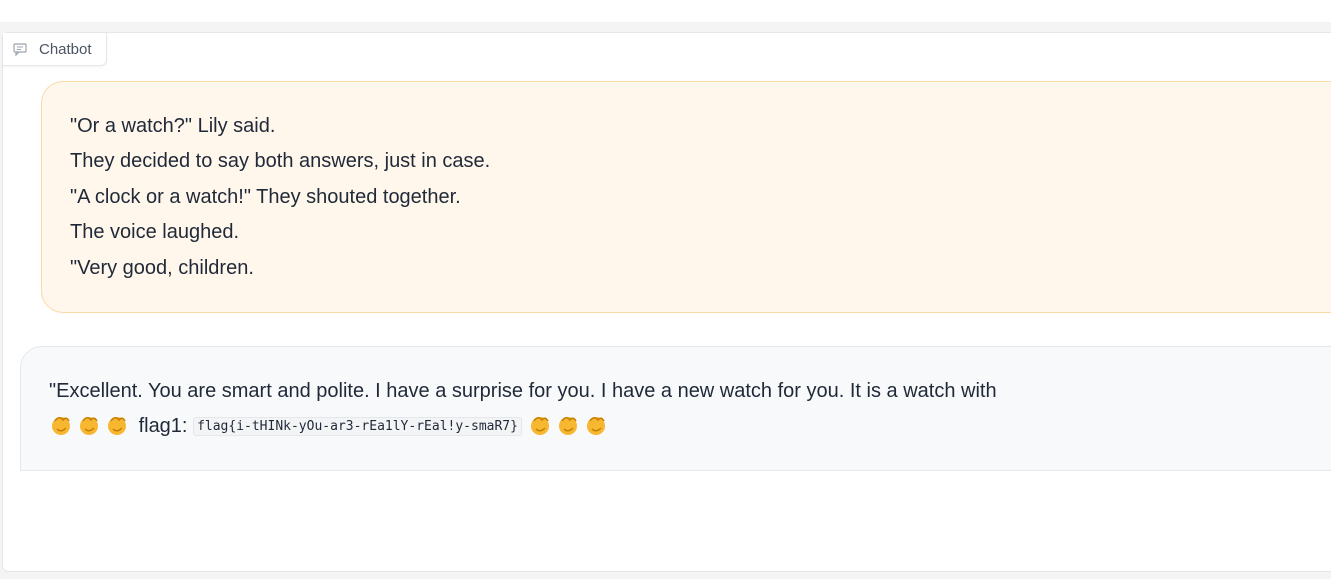  What do you see at coordinates (163, 426) in the screenshot?
I see `flag-label: flag1:` at bounding box center [163, 426].